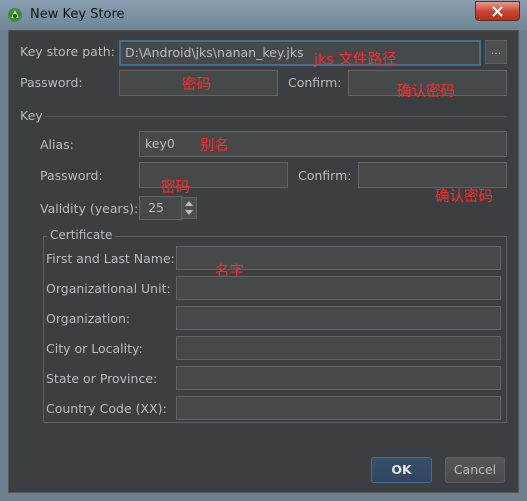 This screenshot has height=501, width=527. Describe the element at coordinates (214, 146) in the screenshot. I see `annotation-alias: 别名` at that location.